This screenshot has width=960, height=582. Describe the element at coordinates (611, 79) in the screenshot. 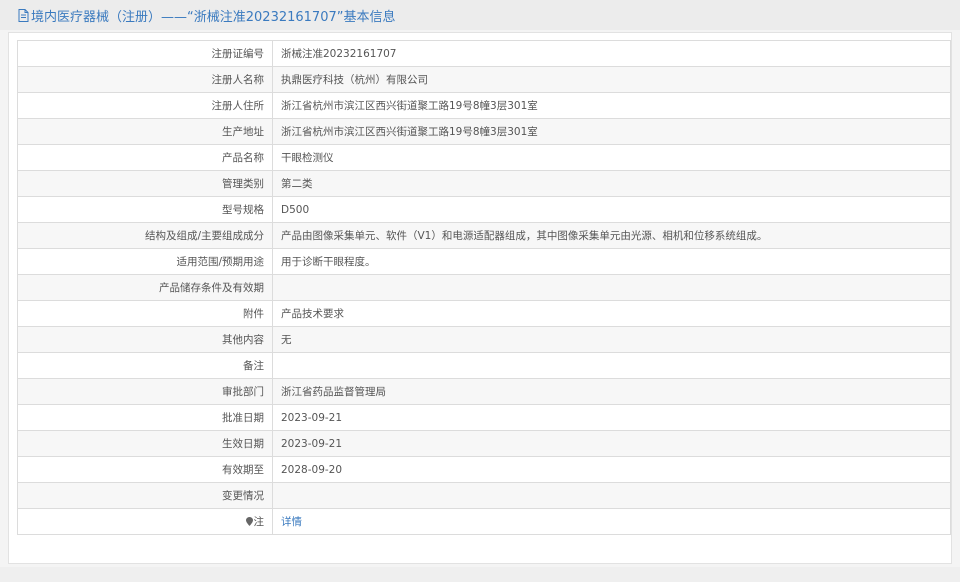

I see `row-value: 执鼎医疗科技（杭州）有限公司` at that location.